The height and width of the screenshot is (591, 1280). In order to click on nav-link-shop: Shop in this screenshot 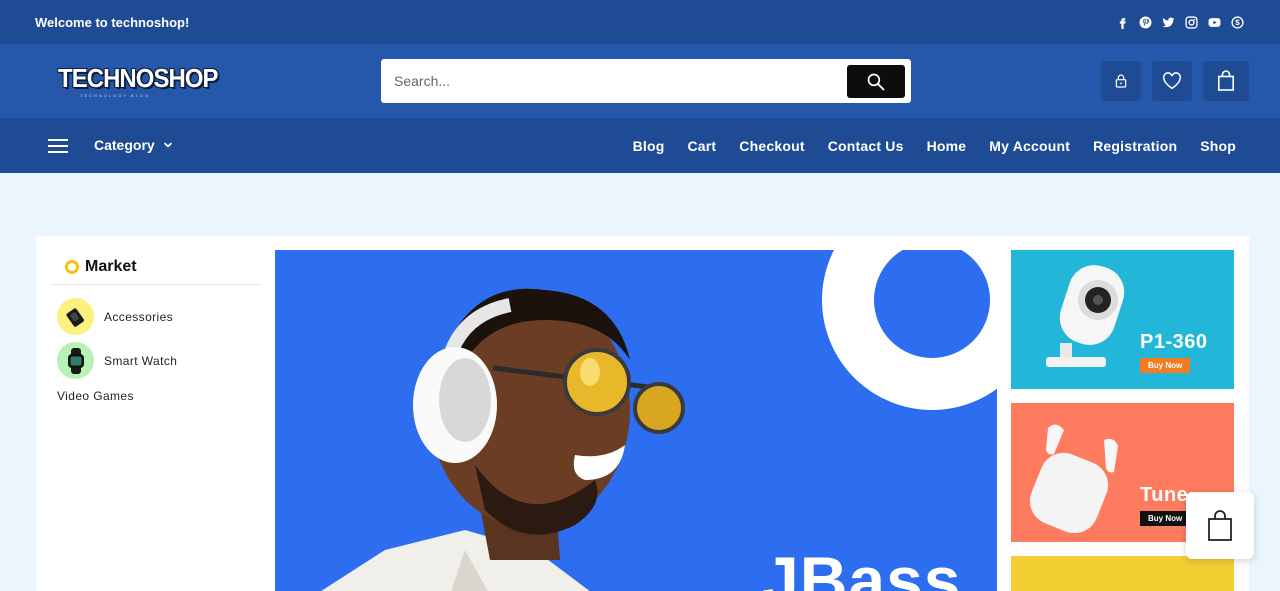, I will do `click(1218, 146)`.